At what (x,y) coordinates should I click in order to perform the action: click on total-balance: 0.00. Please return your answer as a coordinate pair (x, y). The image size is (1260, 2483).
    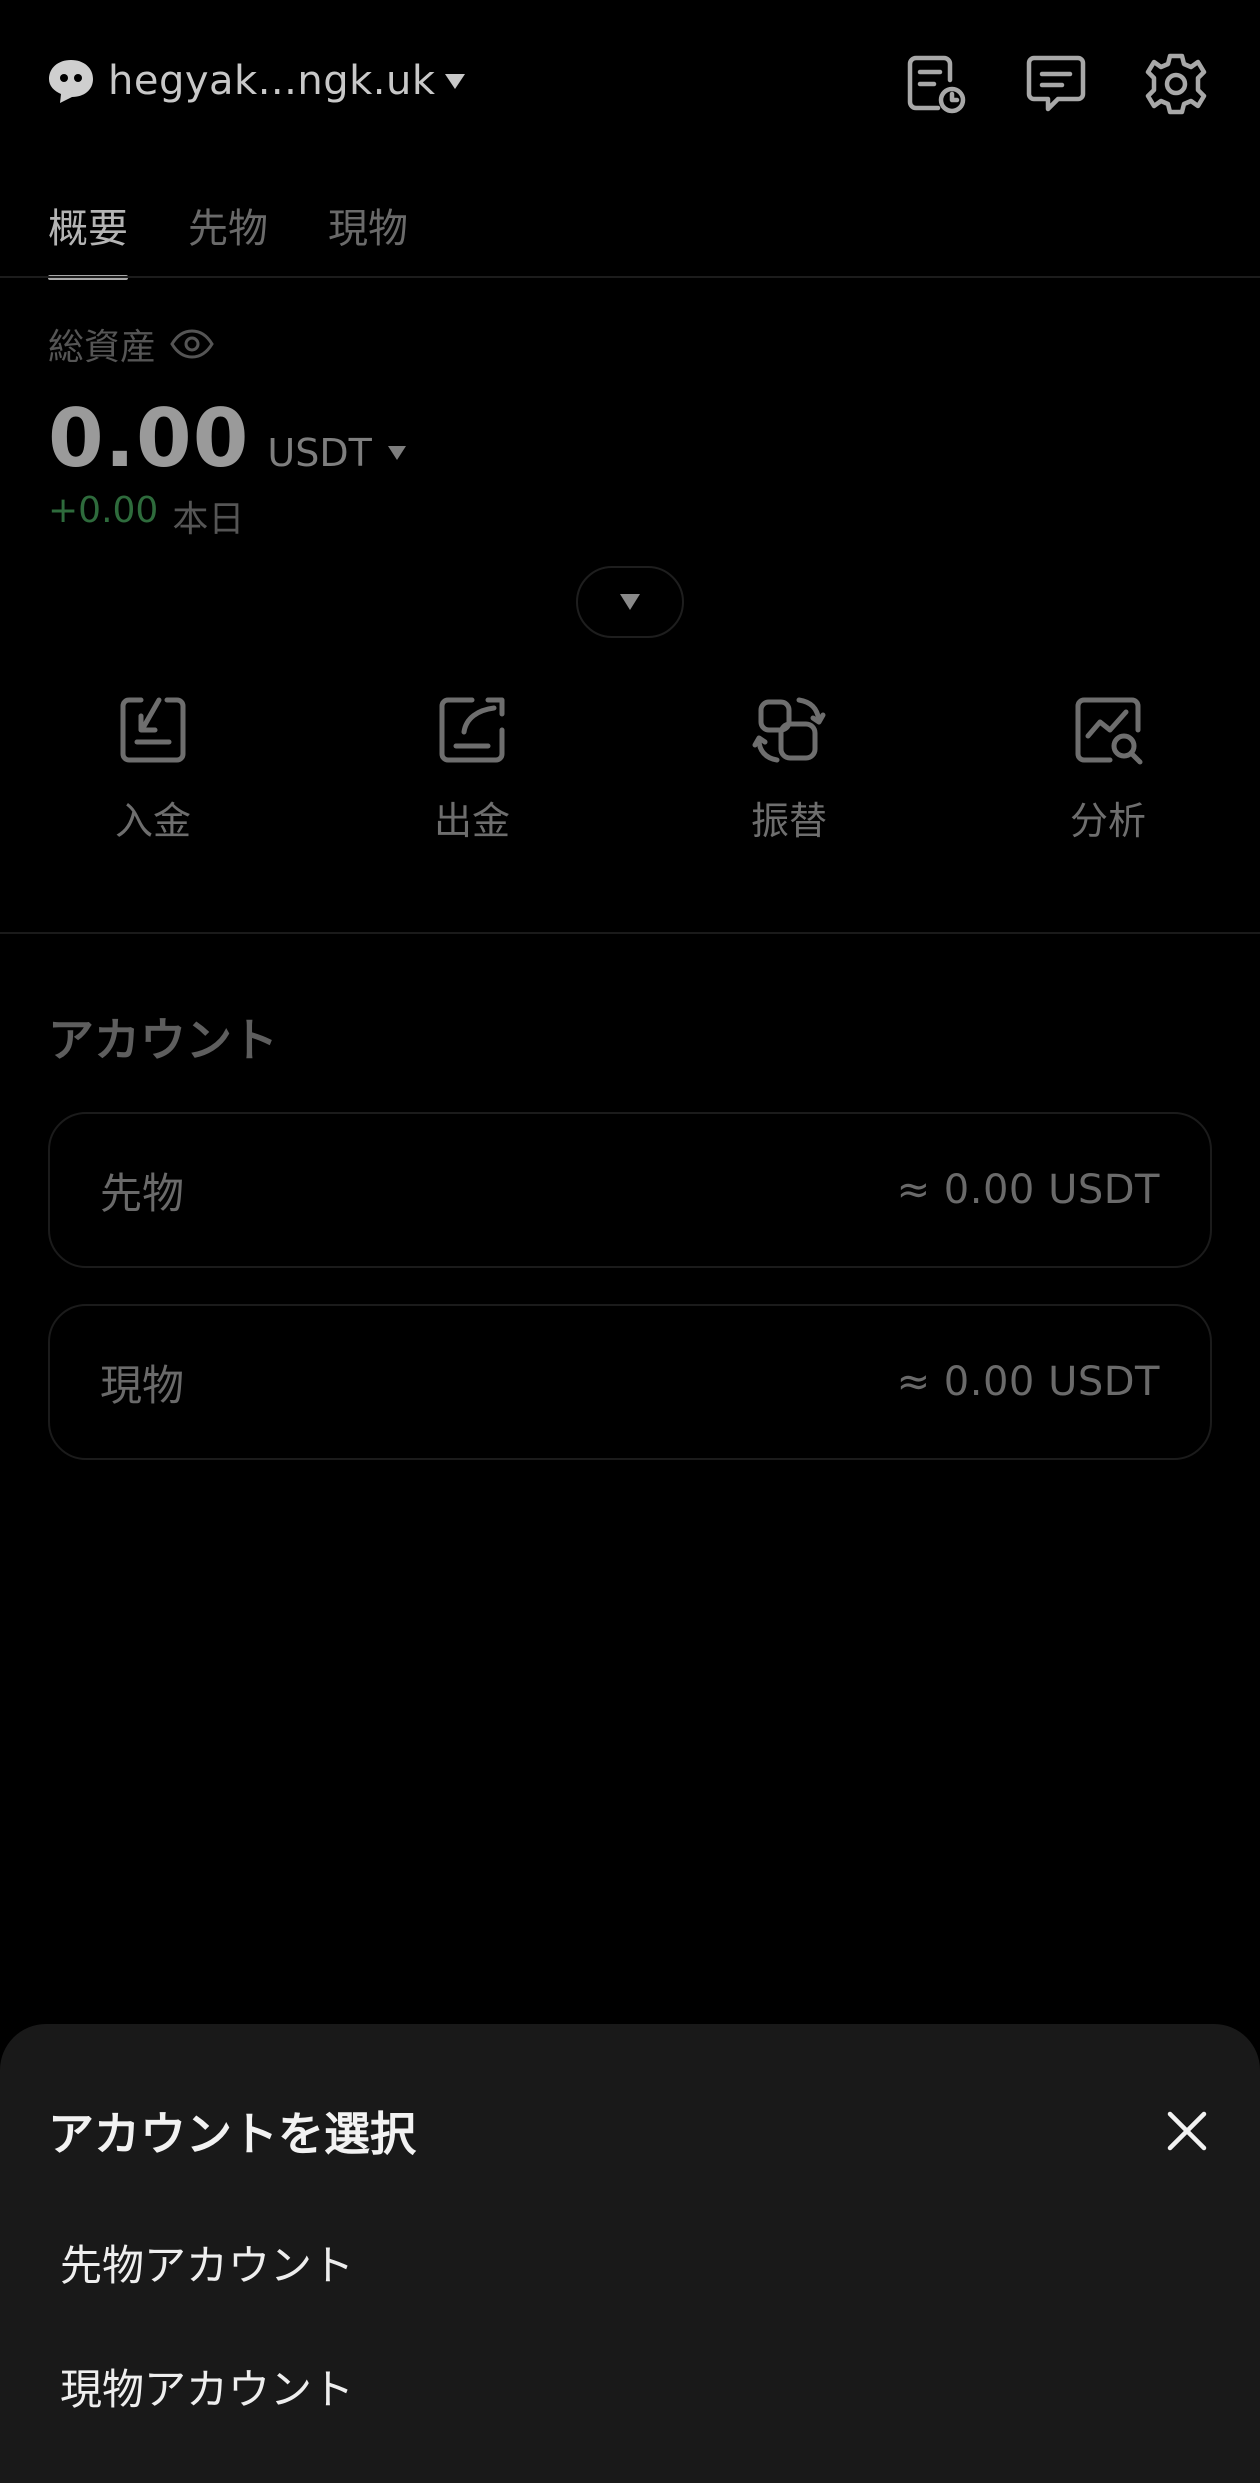
    Looking at the image, I should click on (149, 438).